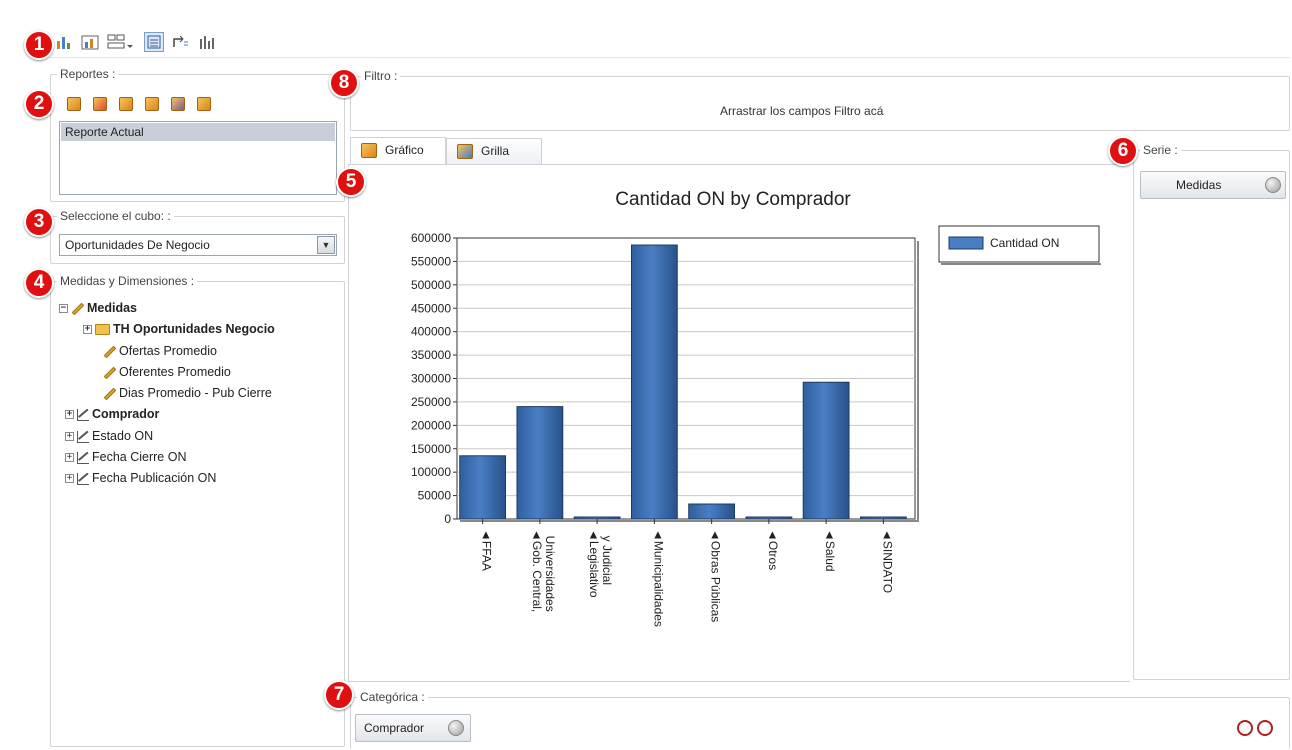 The width and height of the screenshot is (1292, 750). I want to click on radio-icon, so click(1273, 185).